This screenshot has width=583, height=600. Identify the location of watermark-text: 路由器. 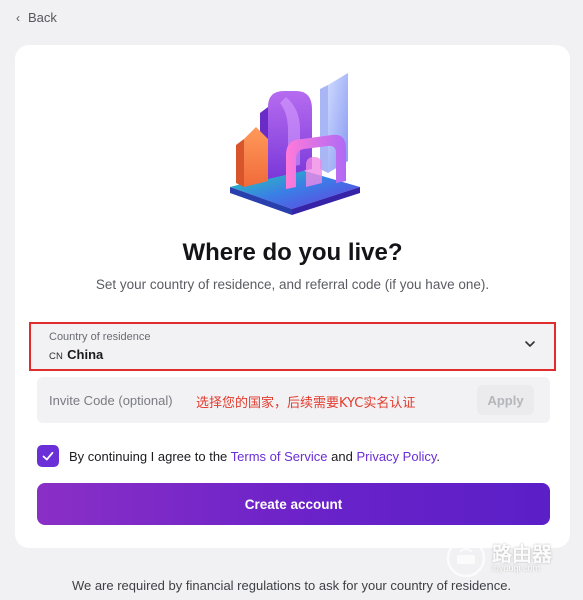
(522, 553).